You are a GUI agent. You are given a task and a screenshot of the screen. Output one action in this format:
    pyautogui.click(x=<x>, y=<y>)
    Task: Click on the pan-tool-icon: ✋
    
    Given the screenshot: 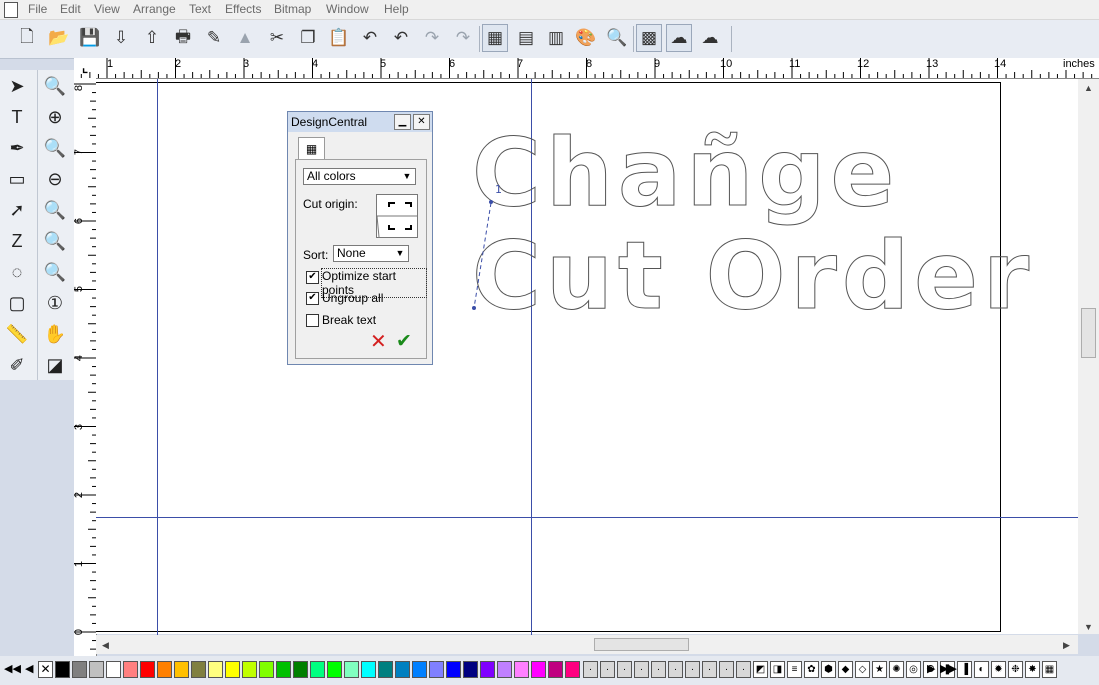 What is the action you would take?
    pyautogui.click(x=55, y=334)
    